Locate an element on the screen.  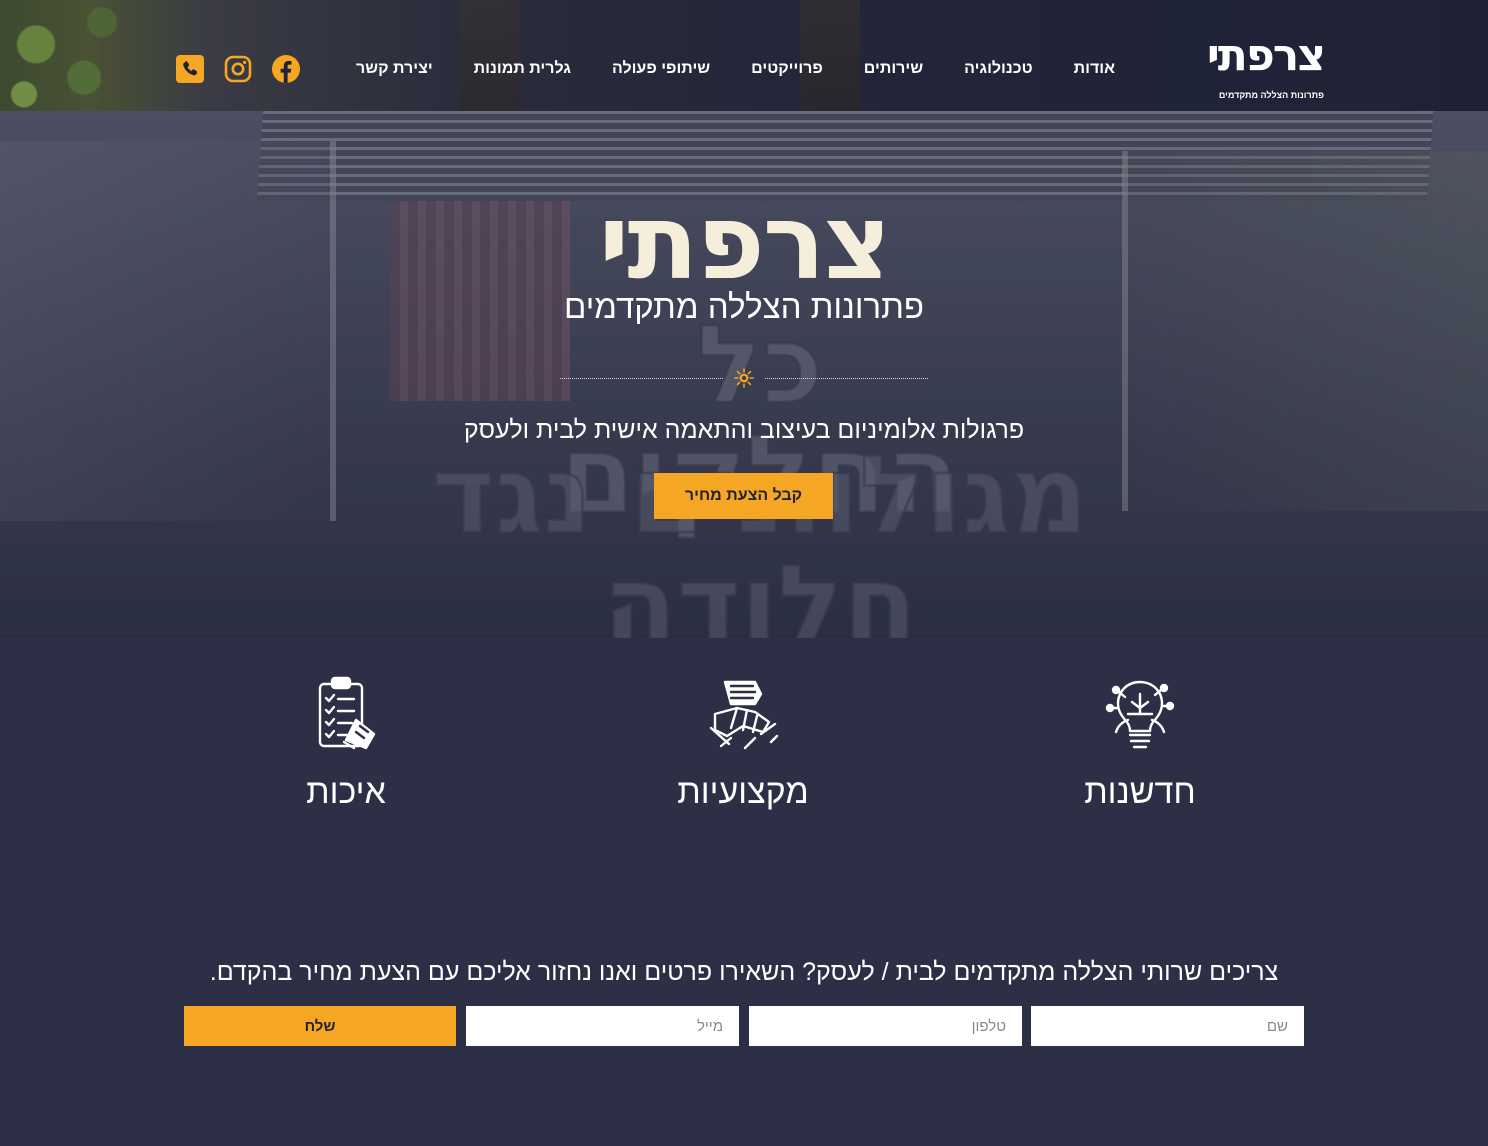
instagram-icon is located at coordinates (238, 69).